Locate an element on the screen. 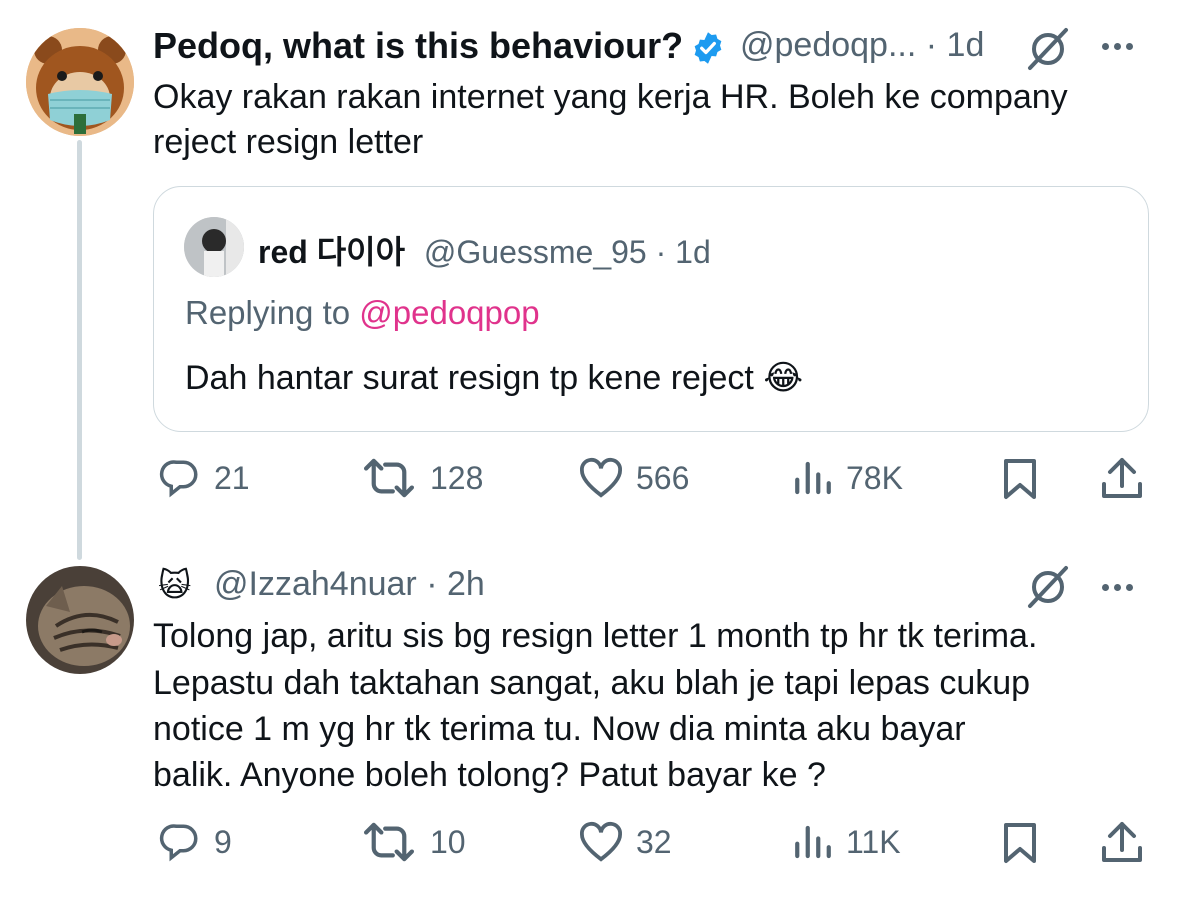  kitten-avatar-image is located at coordinates (80, 620).